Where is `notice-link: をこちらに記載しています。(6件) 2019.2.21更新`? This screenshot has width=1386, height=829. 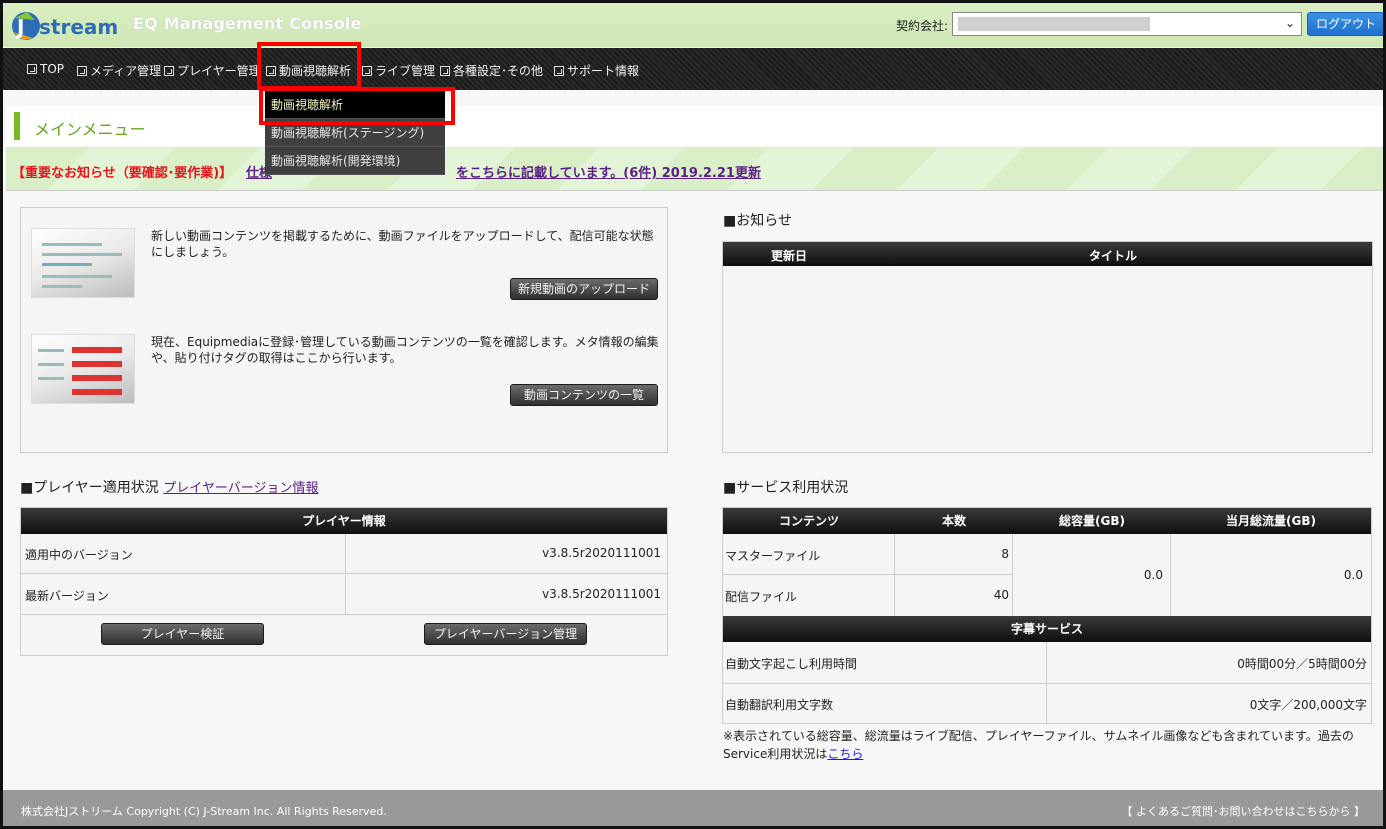 notice-link: をこちらに記載しています。(6件) 2019.2.21更新 is located at coordinates (608, 171).